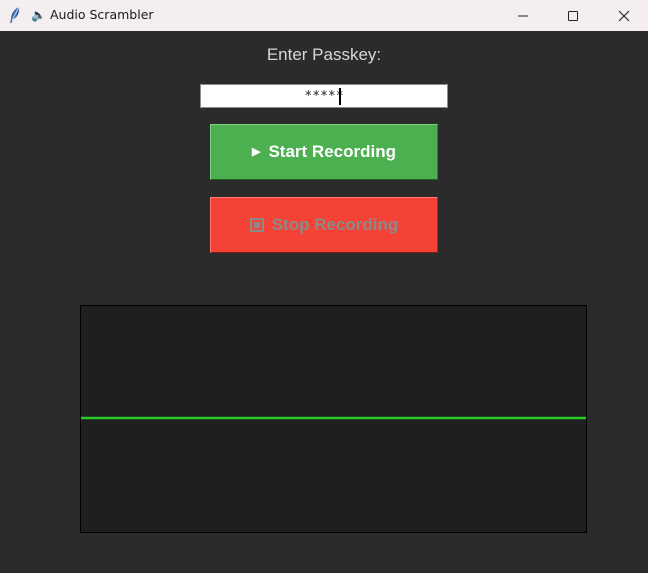 This screenshot has width=648, height=573. I want to click on maximize-icon, so click(573, 15).